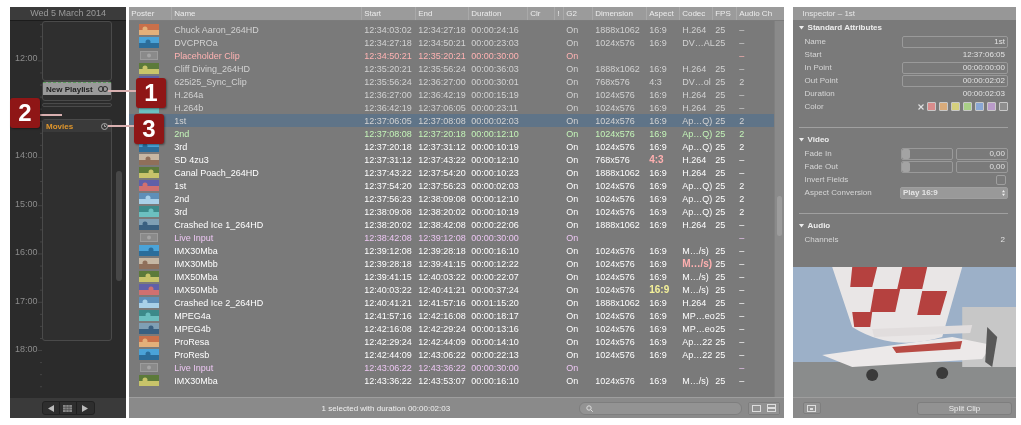  I want to click on column-header: Clr, so click(541, 13).